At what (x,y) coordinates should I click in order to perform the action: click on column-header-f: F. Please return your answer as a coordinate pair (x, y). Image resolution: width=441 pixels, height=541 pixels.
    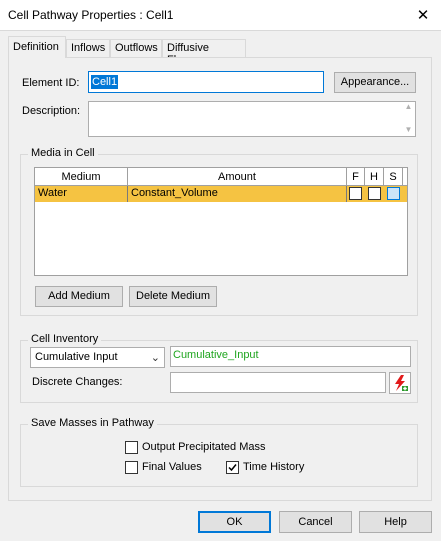
    Looking at the image, I should click on (356, 177).